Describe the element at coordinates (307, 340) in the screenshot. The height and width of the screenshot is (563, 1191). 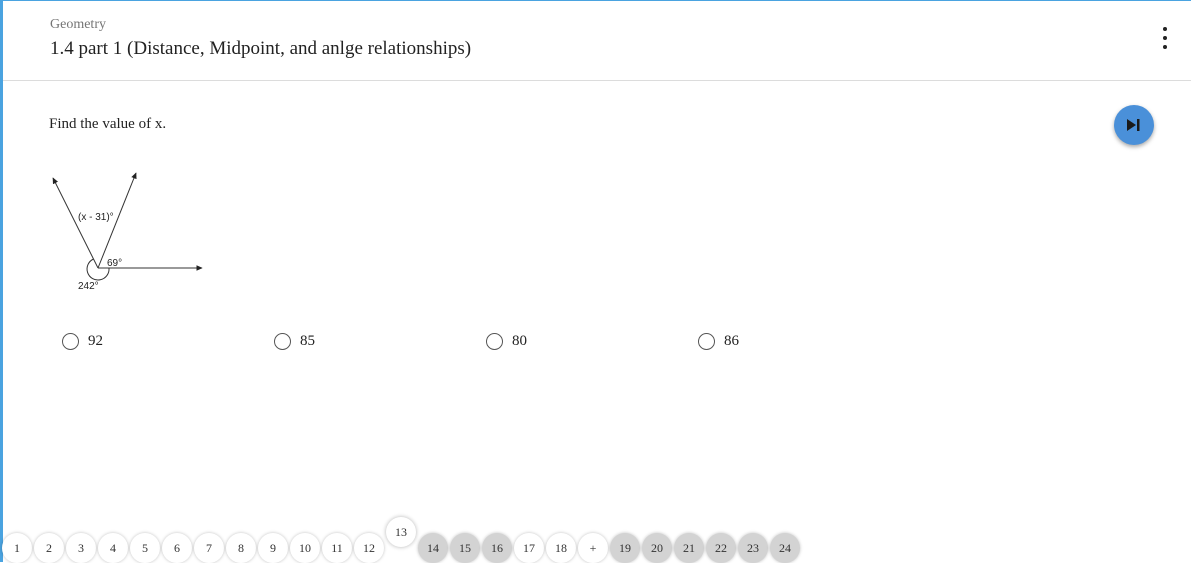
I see `choice-label: 85` at that location.